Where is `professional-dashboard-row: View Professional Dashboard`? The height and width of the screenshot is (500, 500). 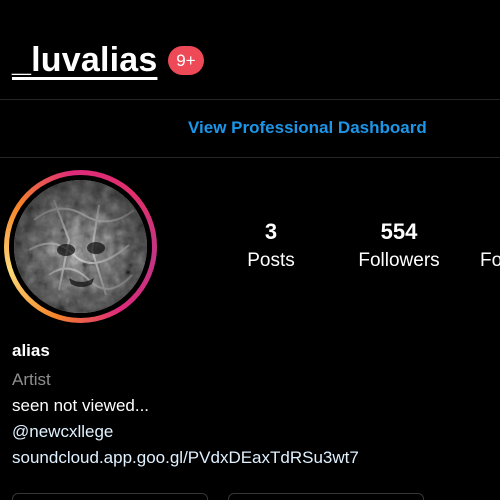
professional-dashboard-row: View Professional Dashboard is located at coordinates (250, 129).